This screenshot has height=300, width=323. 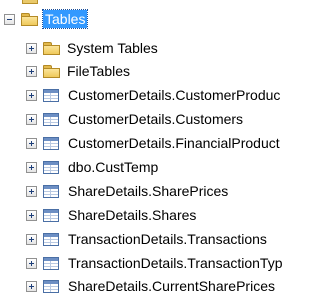 I want to click on tree-node-table: TransactionDetails.TransactionTyp, so click(x=155, y=263).